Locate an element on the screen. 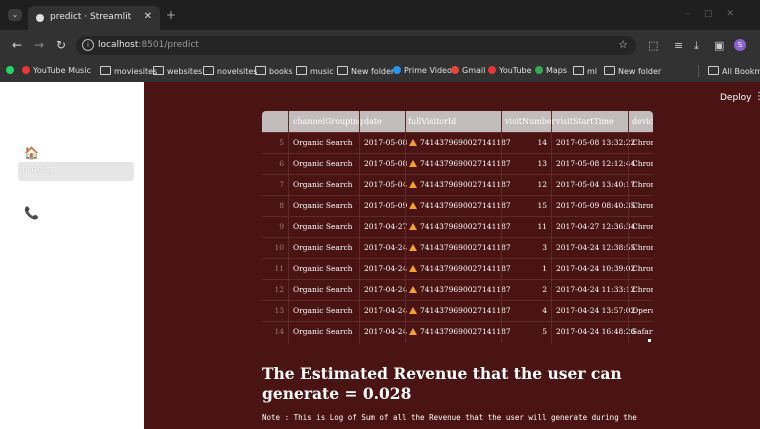 Image resolution: width=760 pixels, height=429 pixels. deploy-button: Deploy is located at coordinates (736, 98).